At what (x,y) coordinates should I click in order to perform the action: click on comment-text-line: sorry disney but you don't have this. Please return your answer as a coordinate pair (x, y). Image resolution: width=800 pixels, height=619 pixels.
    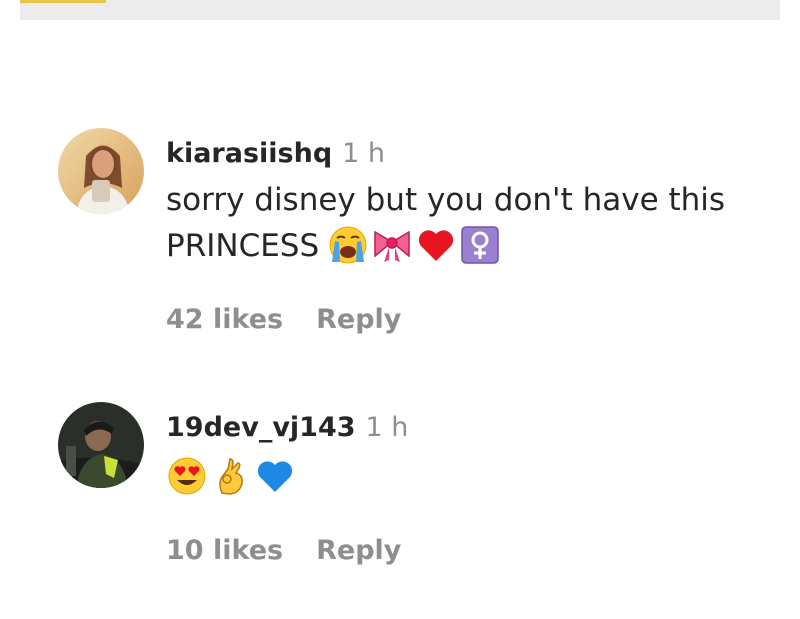
    Looking at the image, I should click on (446, 200).